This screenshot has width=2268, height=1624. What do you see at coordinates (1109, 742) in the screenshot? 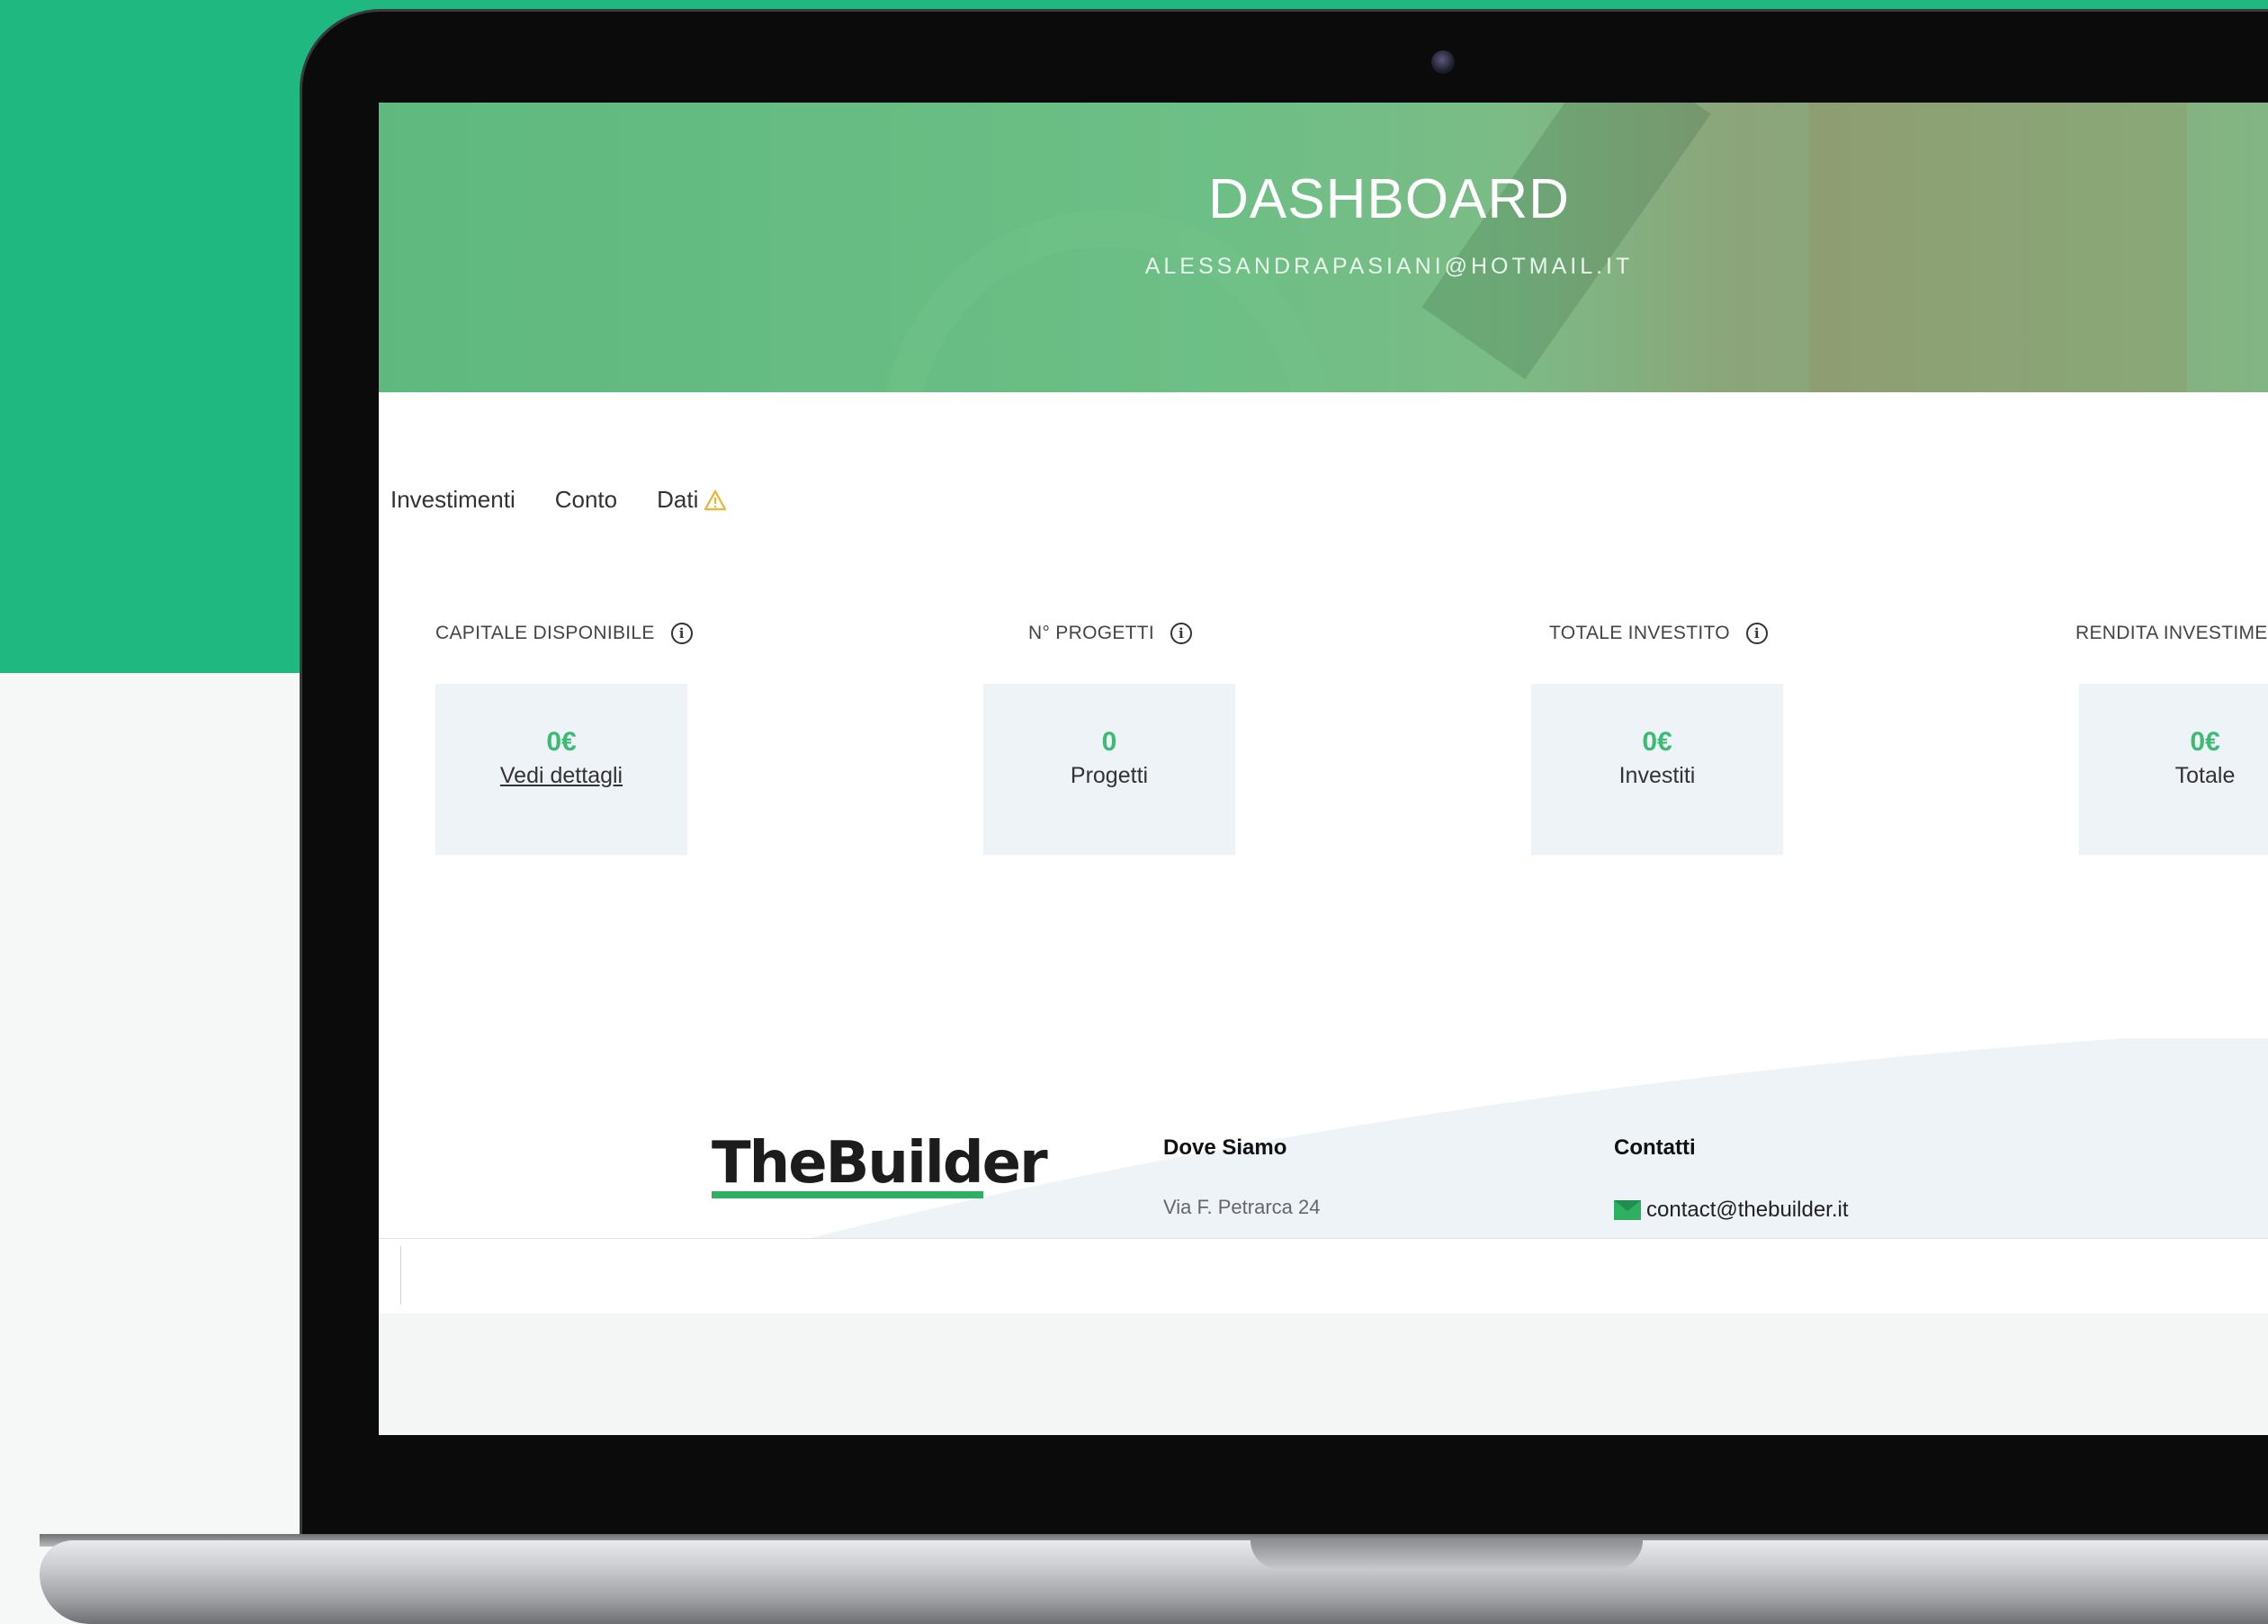
I see `stat-value: 0` at bounding box center [1109, 742].